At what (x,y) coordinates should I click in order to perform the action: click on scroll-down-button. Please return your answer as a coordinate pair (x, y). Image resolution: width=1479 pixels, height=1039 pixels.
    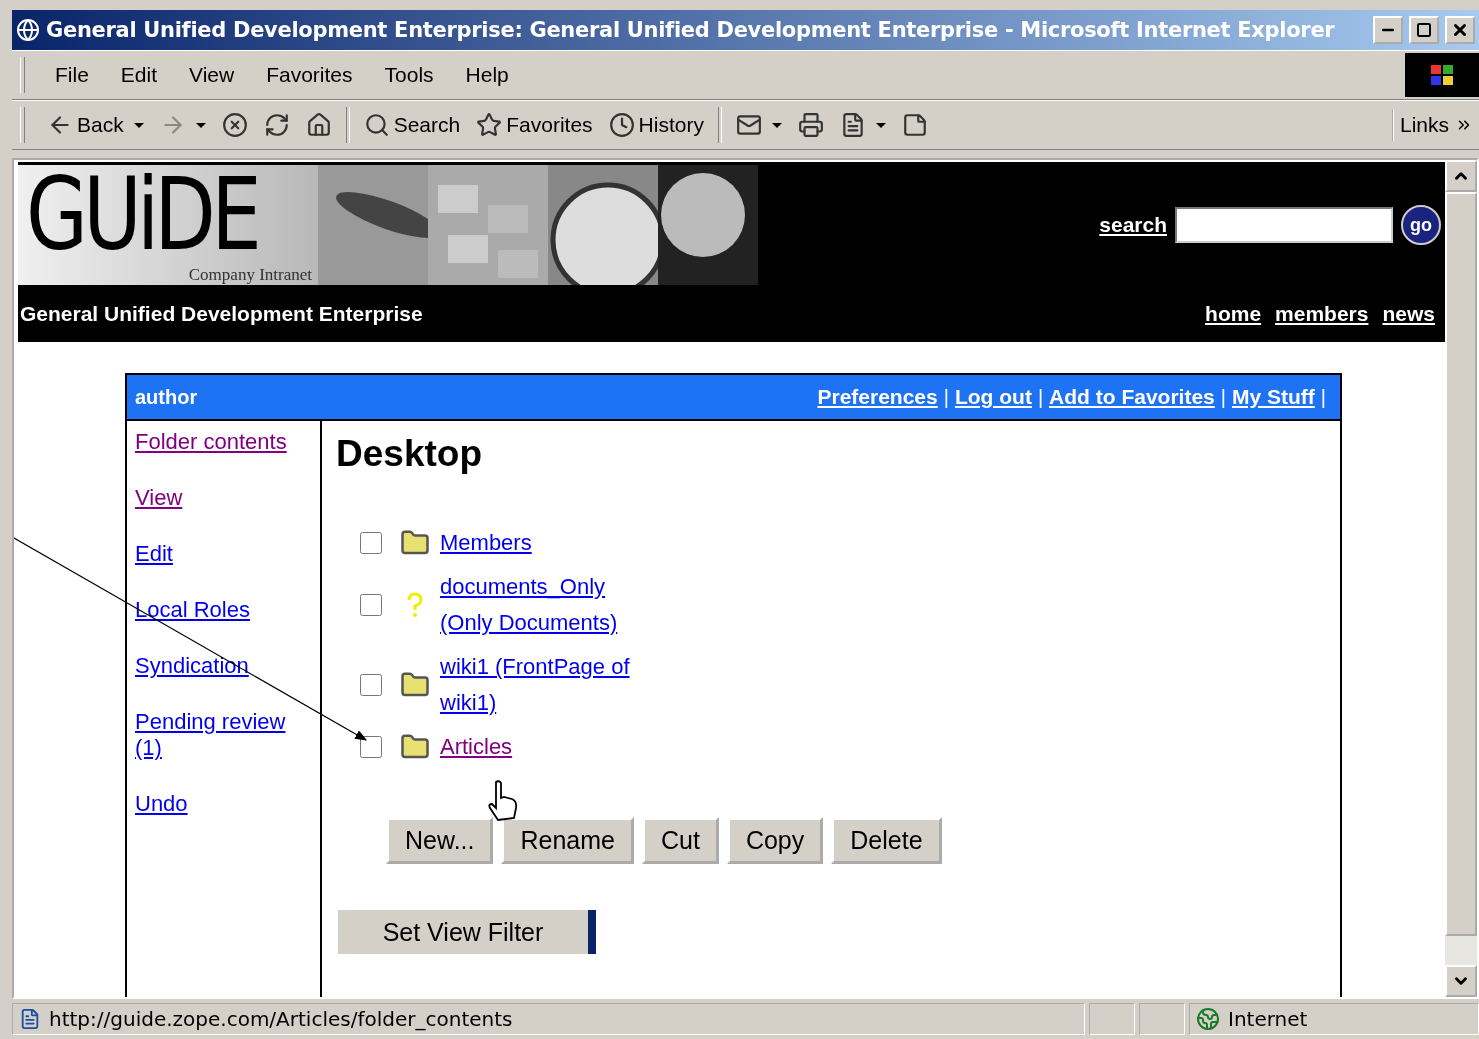
    Looking at the image, I should click on (1461, 981).